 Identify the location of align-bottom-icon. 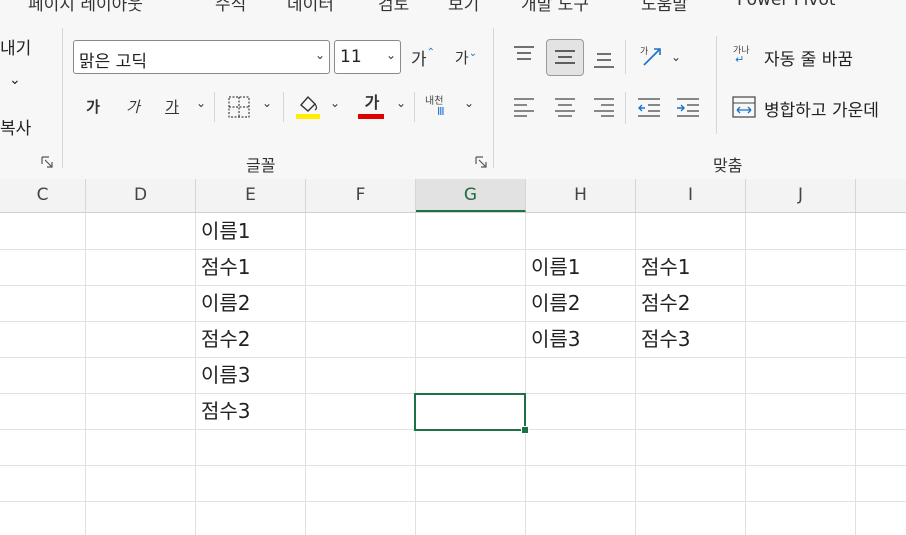
(604, 59).